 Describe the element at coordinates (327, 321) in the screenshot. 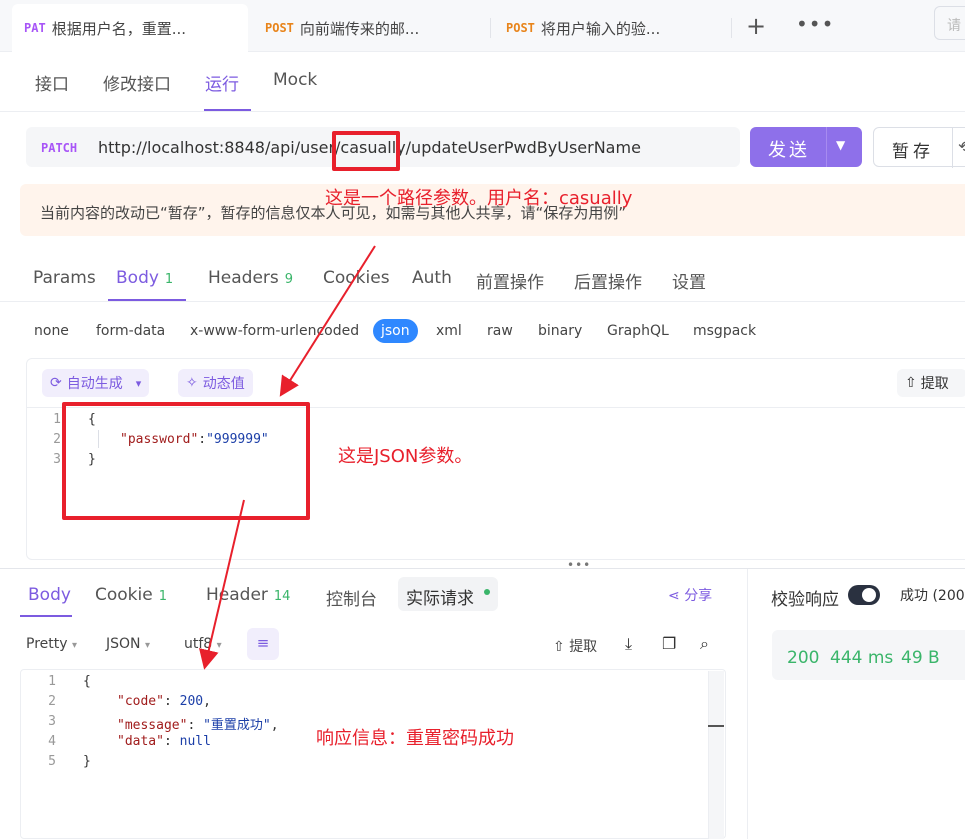

I see `arrow-path-to-json` at that location.